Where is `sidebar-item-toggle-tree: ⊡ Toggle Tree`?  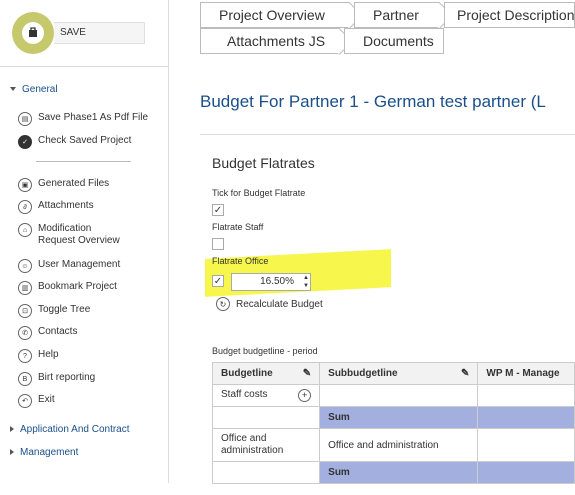
sidebar-item-toggle-tree: ⊡ Toggle Tree is located at coordinates (54, 311).